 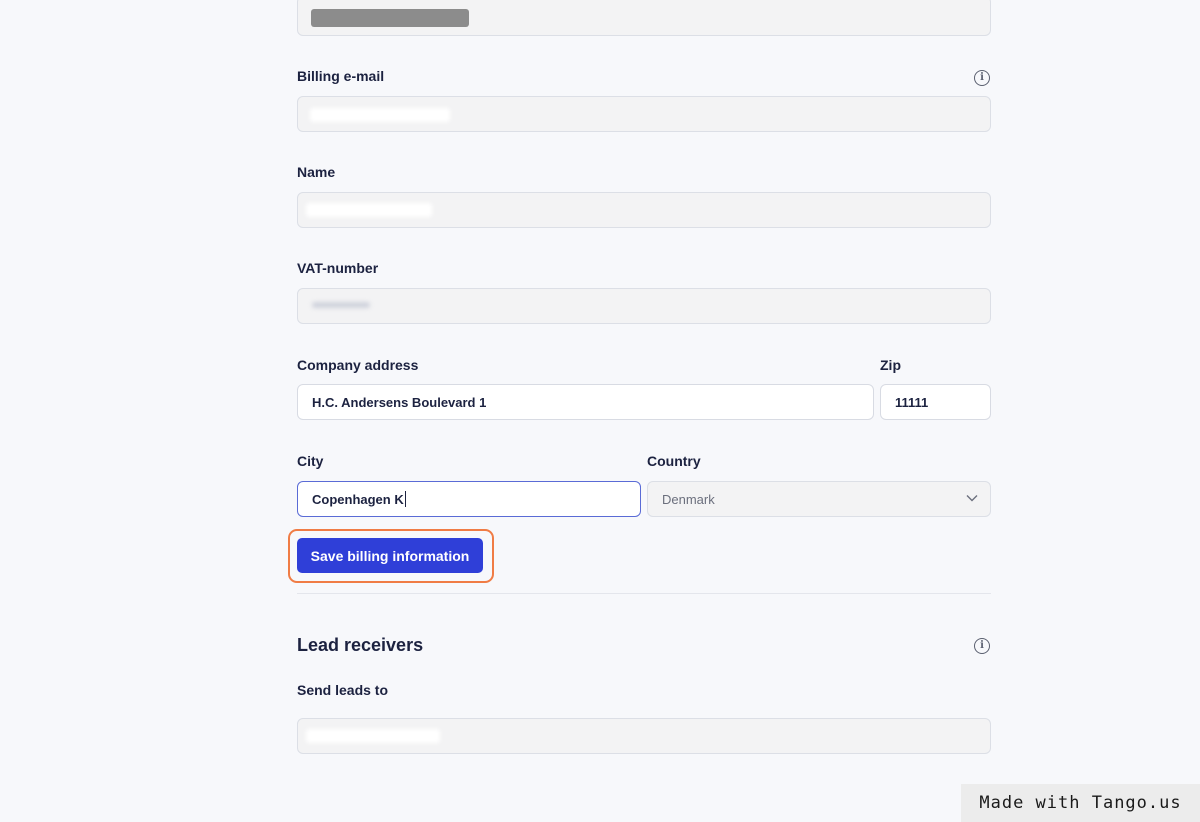 What do you see at coordinates (1080, 803) in the screenshot?
I see `tango-watermark: Made with Tango.us` at bounding box center [1080, 803].